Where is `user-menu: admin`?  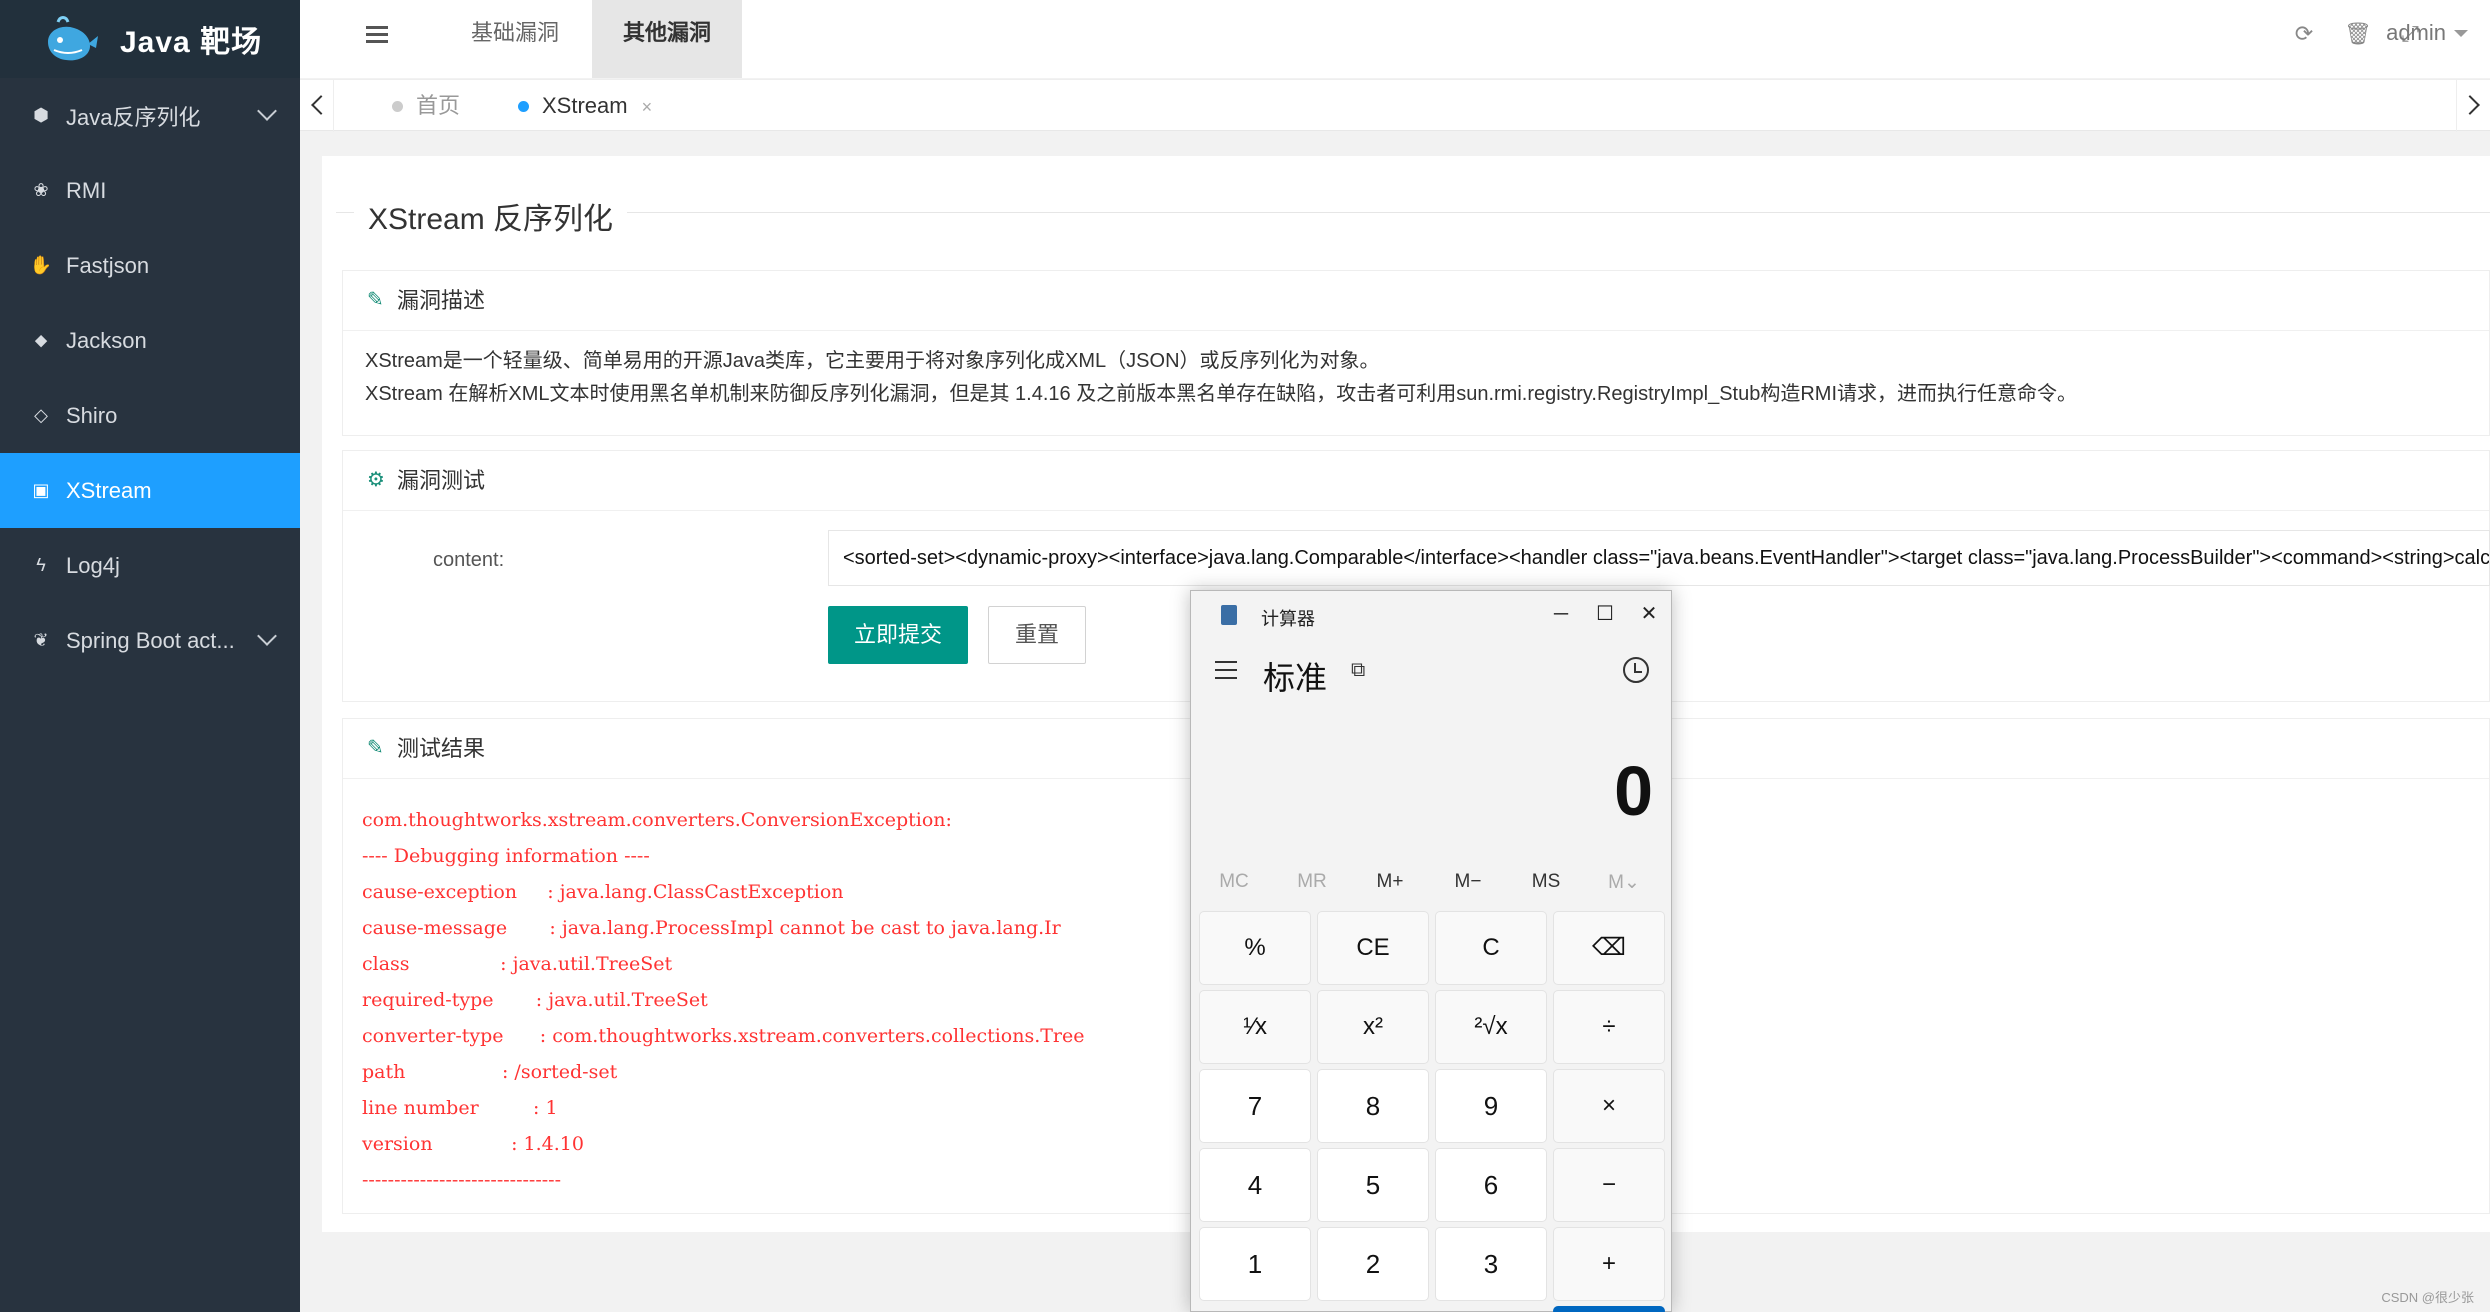 user-menu: admin is located at coordinates (2427, 33).